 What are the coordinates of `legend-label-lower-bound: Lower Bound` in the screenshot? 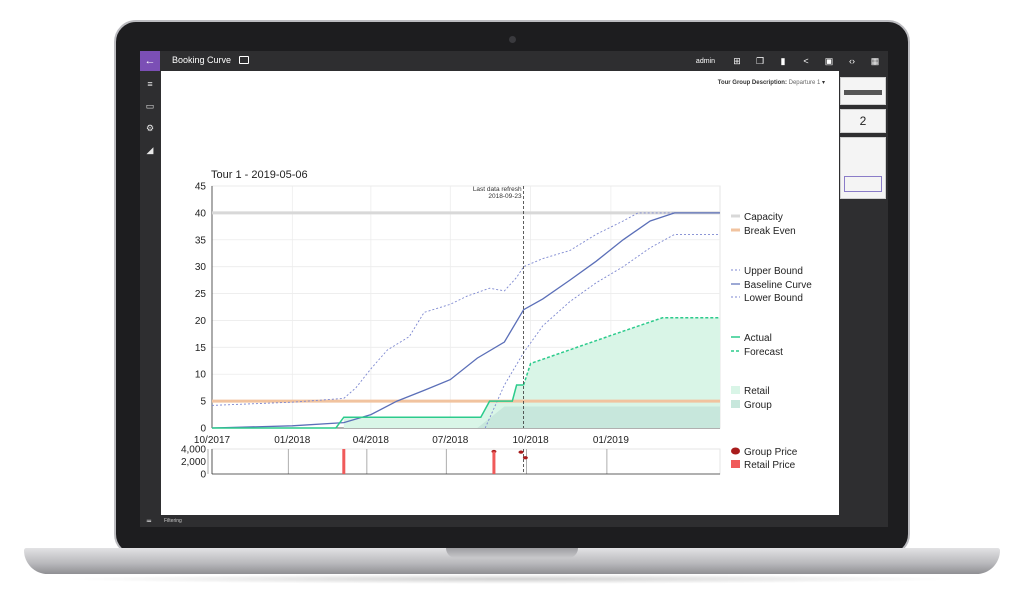 It's located at (773, 298).